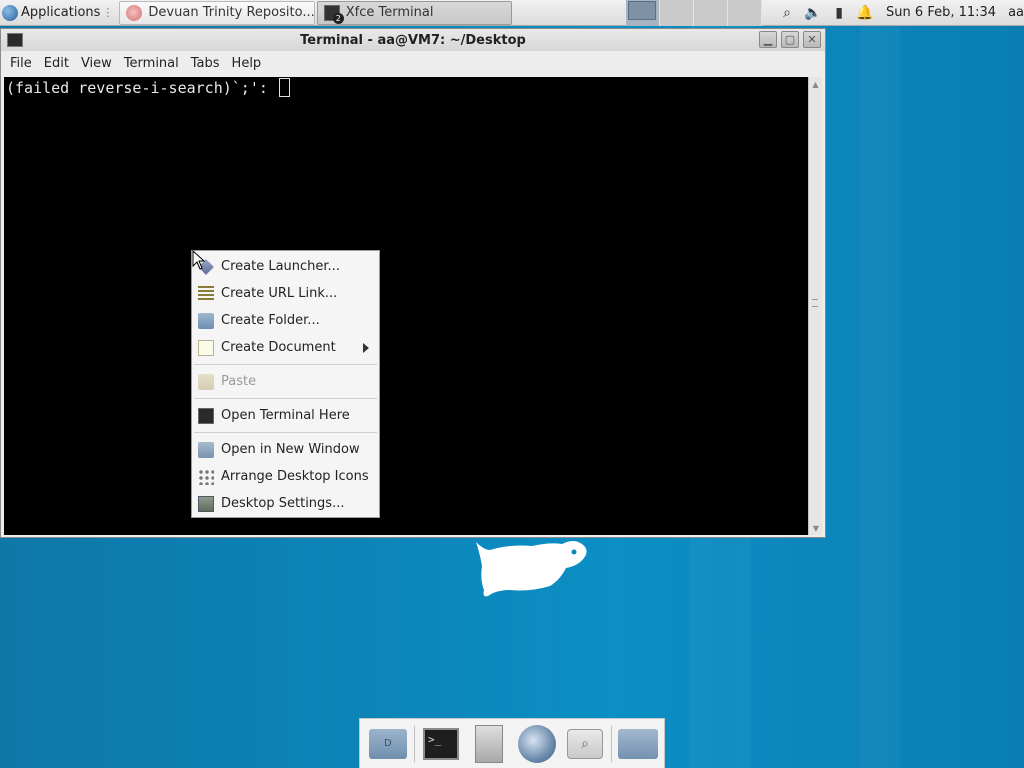 Image resolution: width=1024 pixels, height=768 pixels. I want to click on menu-terminal: Terminal, so click(151, 63).